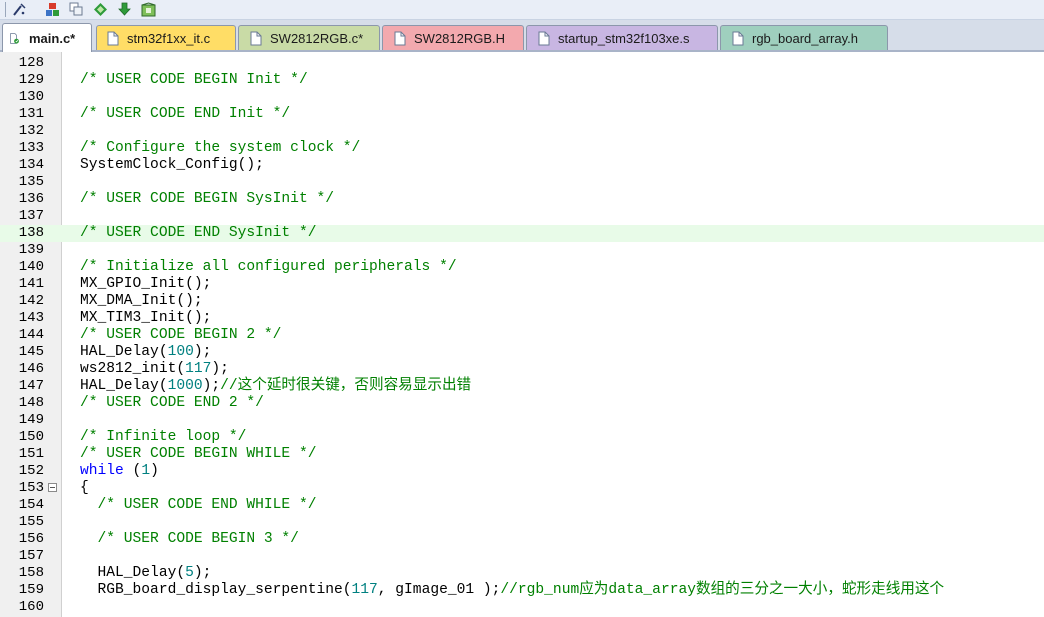  I want to click on code-line: 158 HAL_Delay(5);, so click(522, 573).